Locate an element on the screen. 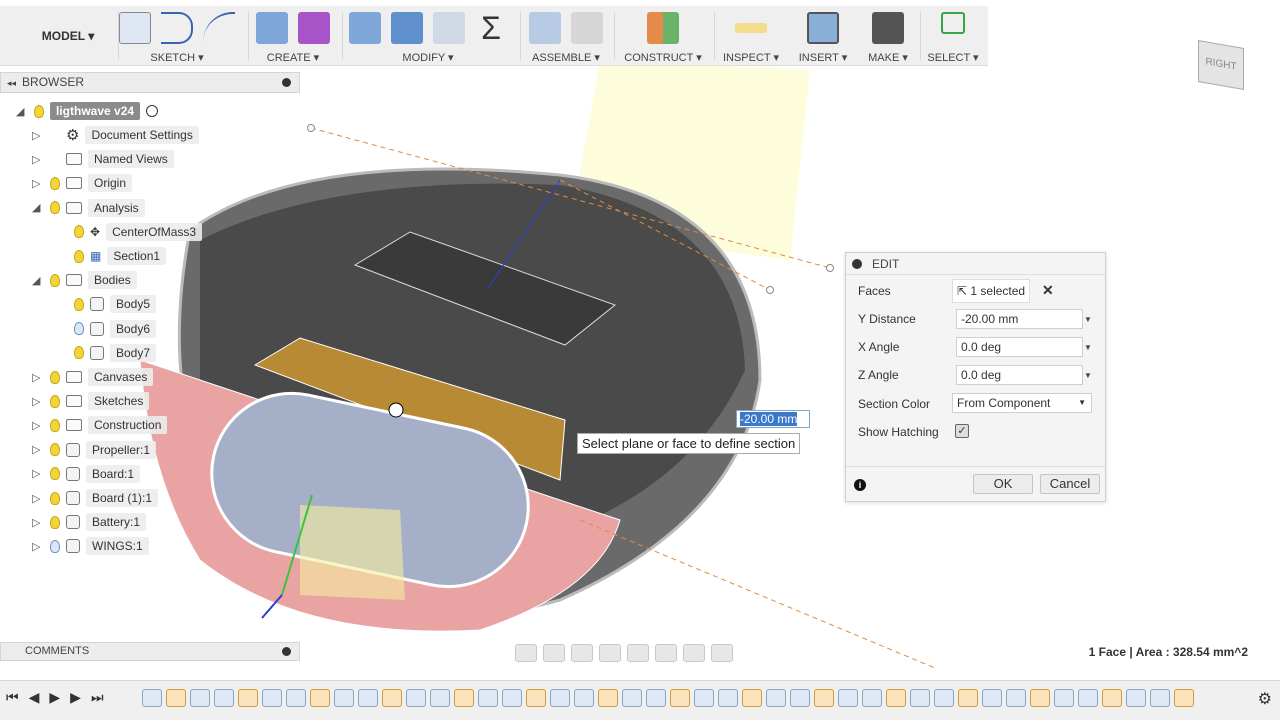 The width and height of the screenshot is (1280, 720). browser-item: ▷ Propeller:1 is located at coordinates (94, 450).